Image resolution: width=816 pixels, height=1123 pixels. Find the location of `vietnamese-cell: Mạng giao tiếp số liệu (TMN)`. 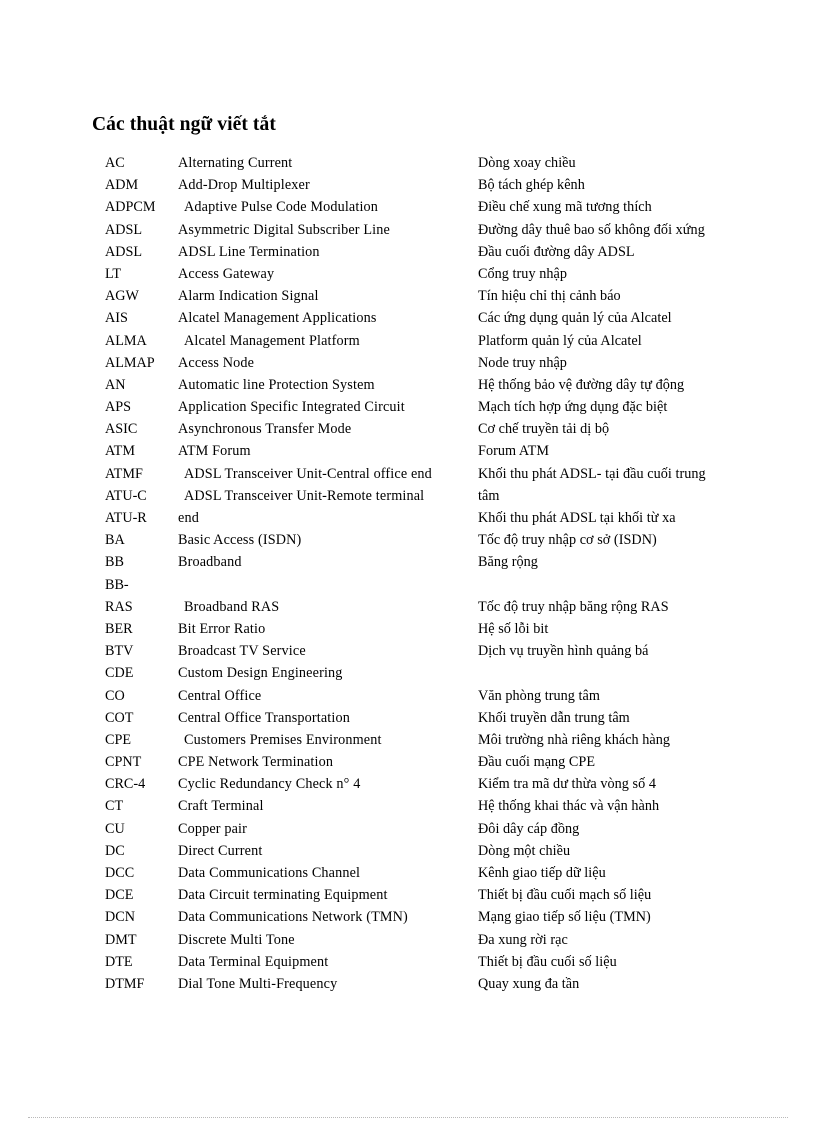

vietnamese-cell: Mạng giao tiếp số liệu (TMN) is located at coordinates (564, 917).